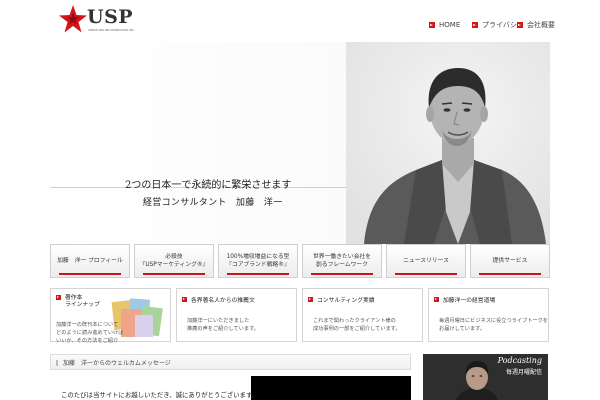  I want to click on feature-books-body: 加藤洋一の既刊本について どのように読み進めていけば いいか、その方法をご紹介, so click(89, 333).